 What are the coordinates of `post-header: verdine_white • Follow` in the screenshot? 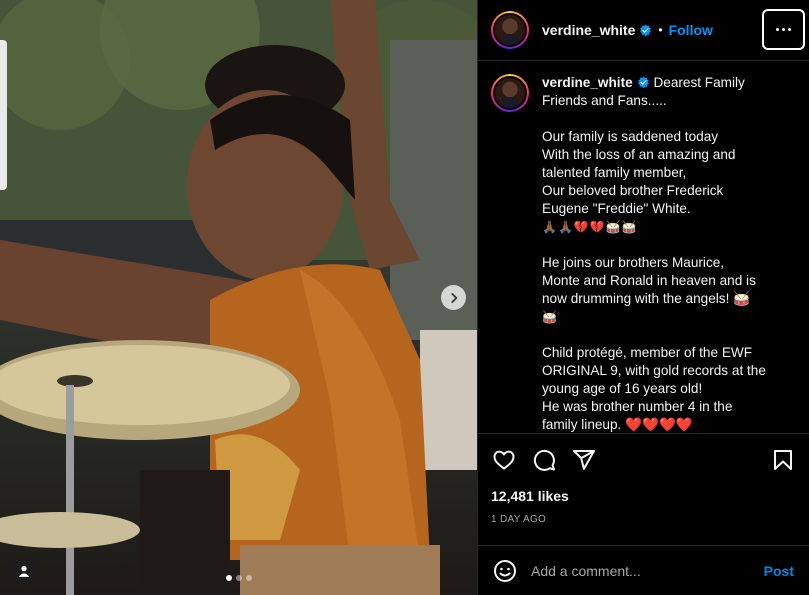 It's located at (643, 30).